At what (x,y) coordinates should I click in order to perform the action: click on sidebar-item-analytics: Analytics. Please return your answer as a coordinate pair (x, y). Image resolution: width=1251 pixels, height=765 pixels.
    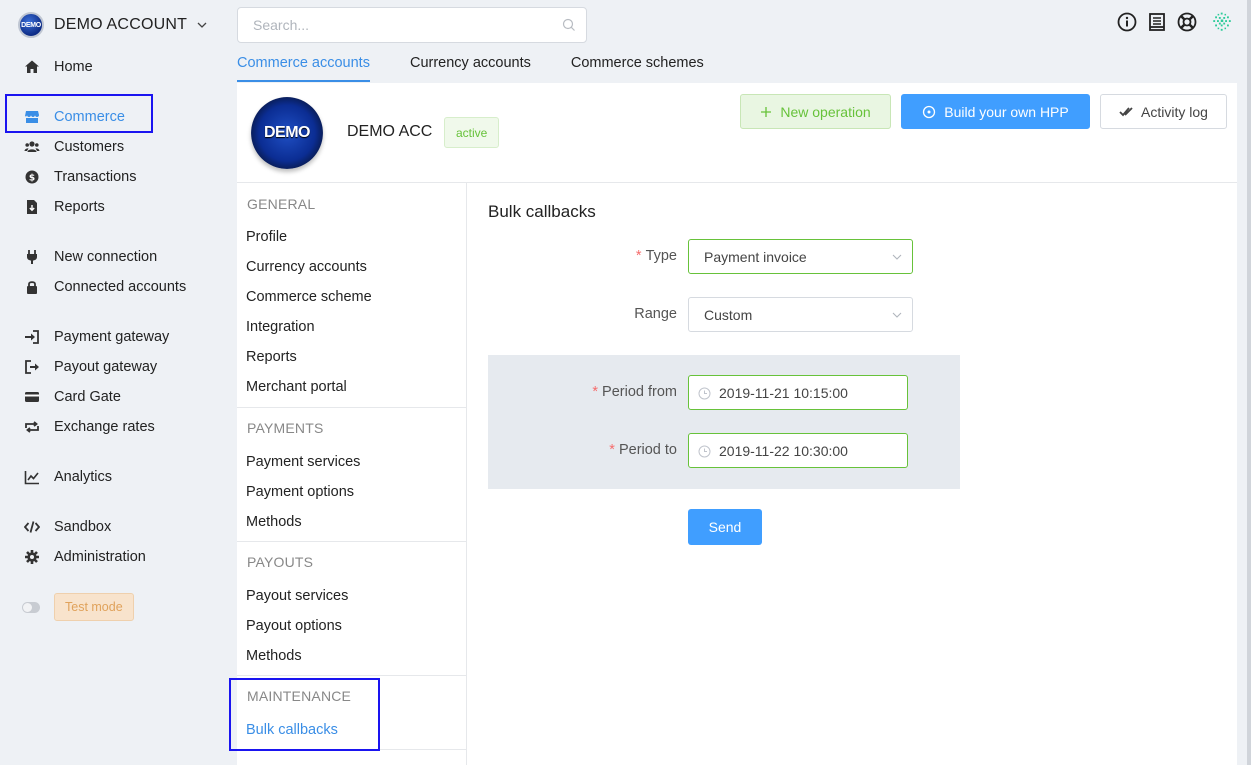
    Looking at the image, I should click on (67, 477).